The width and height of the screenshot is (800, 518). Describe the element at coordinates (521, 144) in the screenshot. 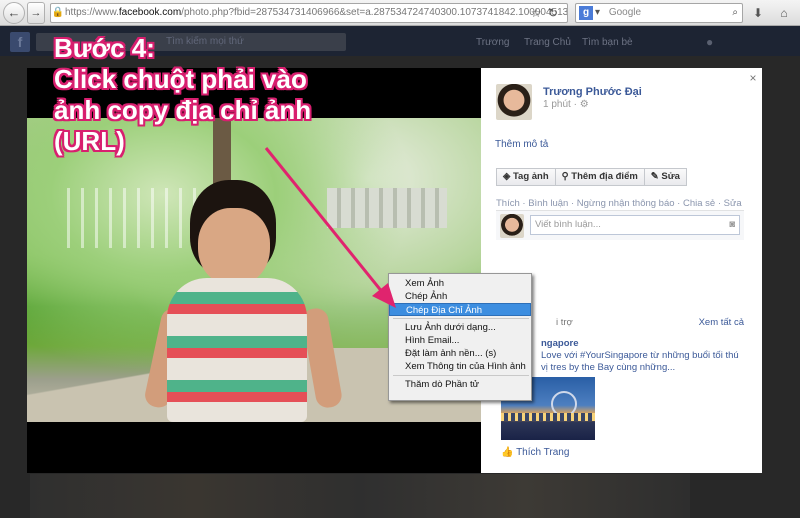

I see `add-description-link: Thêm mô tả` at that location.